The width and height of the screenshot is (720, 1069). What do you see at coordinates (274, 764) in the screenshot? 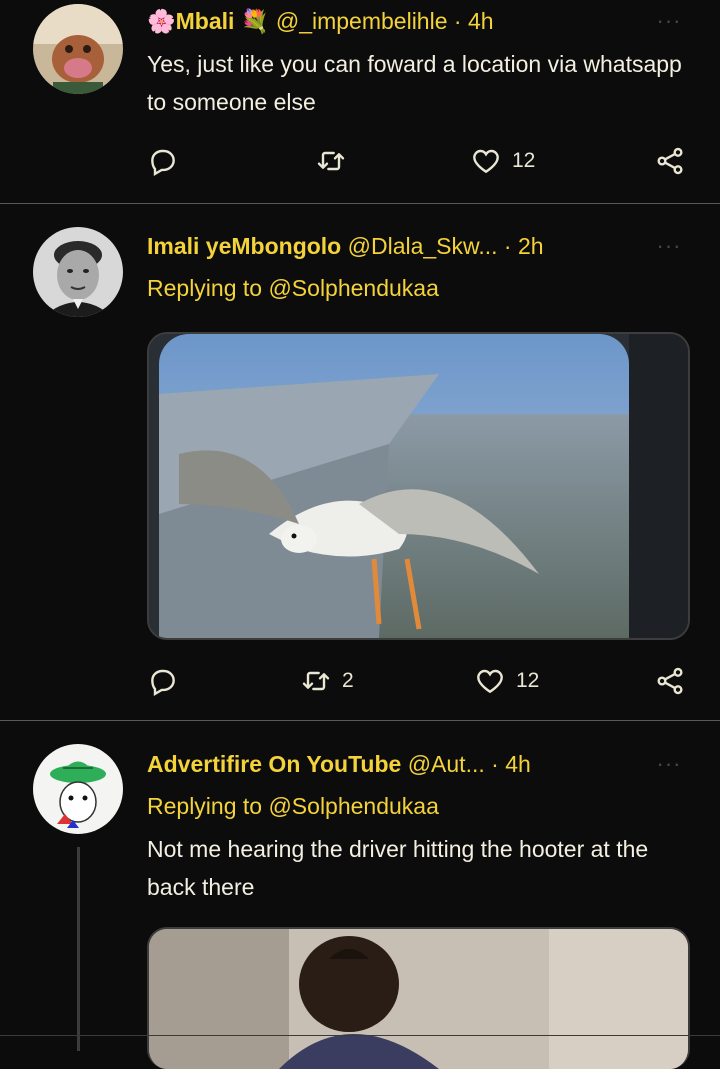
I see `display-name: Advertifire On YouTube` at bounding box center [274, 764].